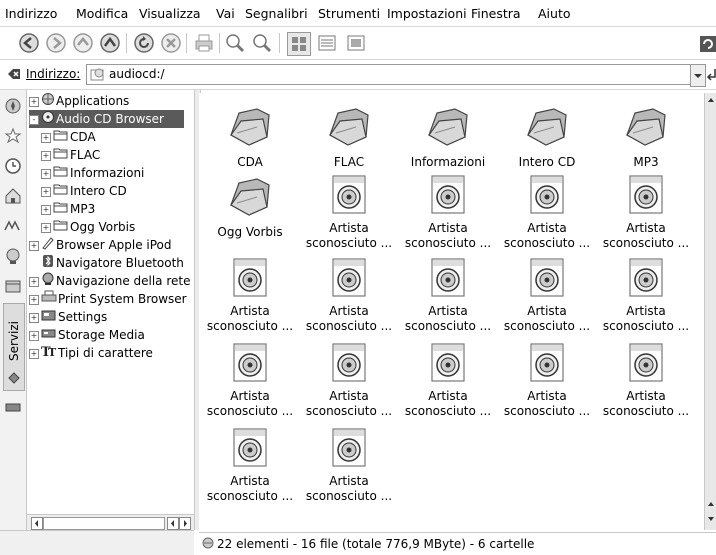 The height and width of the screenshot is (555, 716). Describe the element at coordinates (100, 245) in the screenshot. I see `tree-item-browser-apple-ipod: + Browser Apple iPod` at that location.